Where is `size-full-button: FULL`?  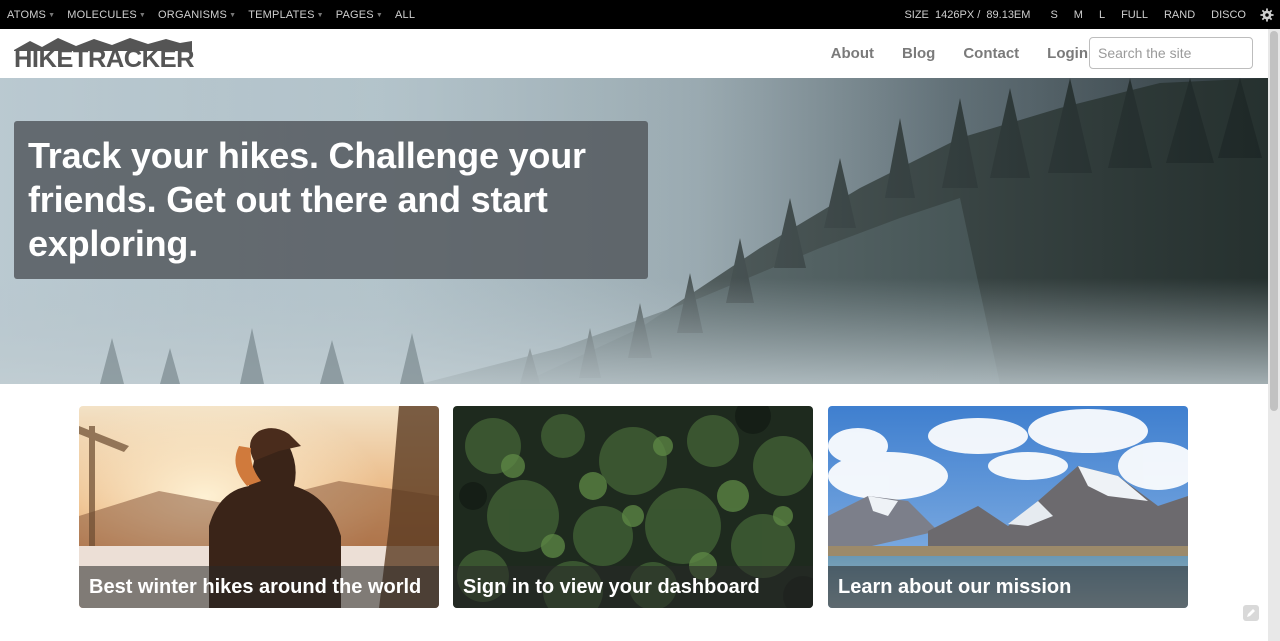 size-full-button: FULL is located at coordinates (1134, 15).